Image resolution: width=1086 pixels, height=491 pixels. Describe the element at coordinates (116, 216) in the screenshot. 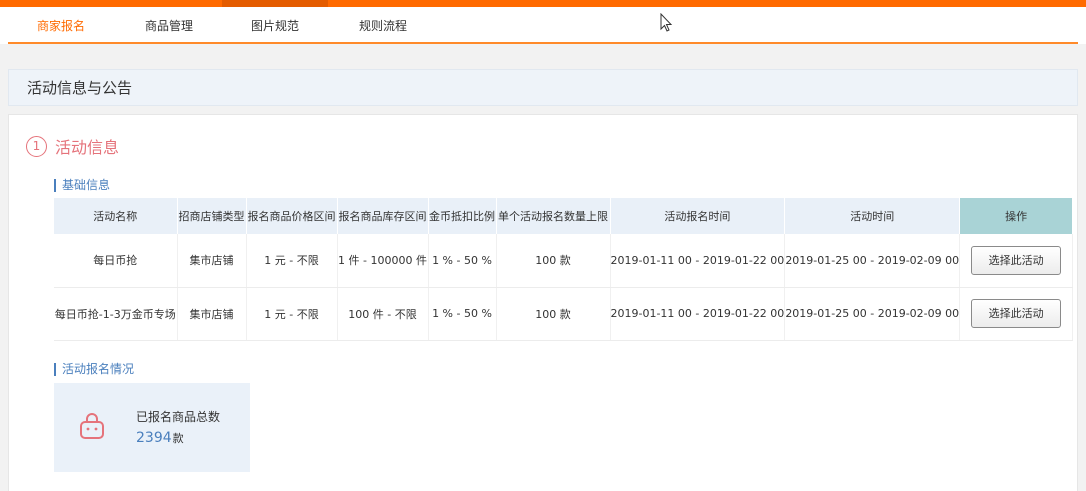

I see `column-header: 活动名称` at that location.